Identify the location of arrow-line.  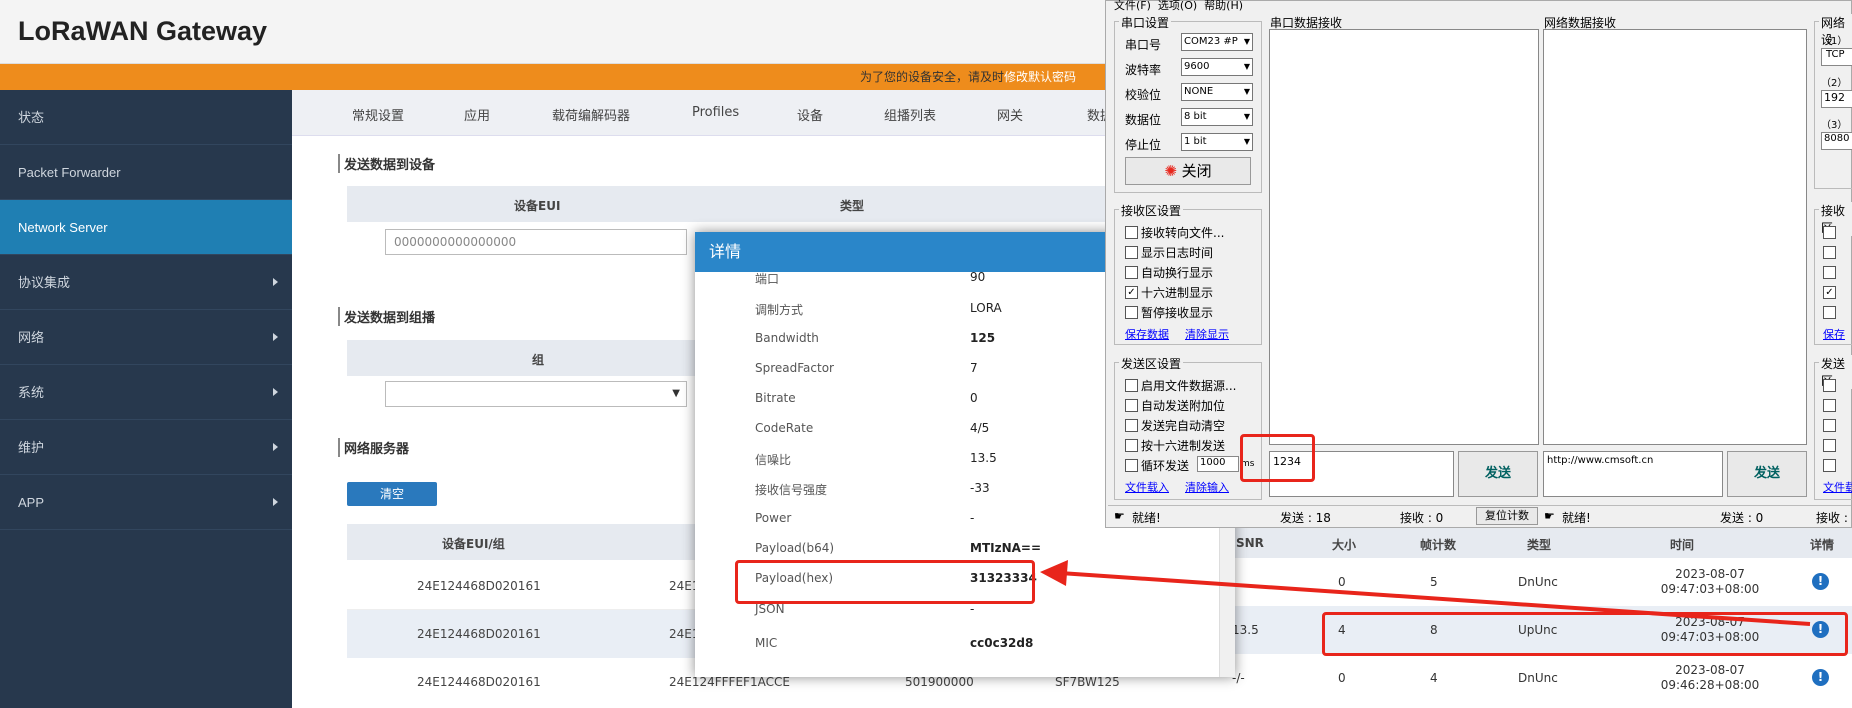
(1435, 598).